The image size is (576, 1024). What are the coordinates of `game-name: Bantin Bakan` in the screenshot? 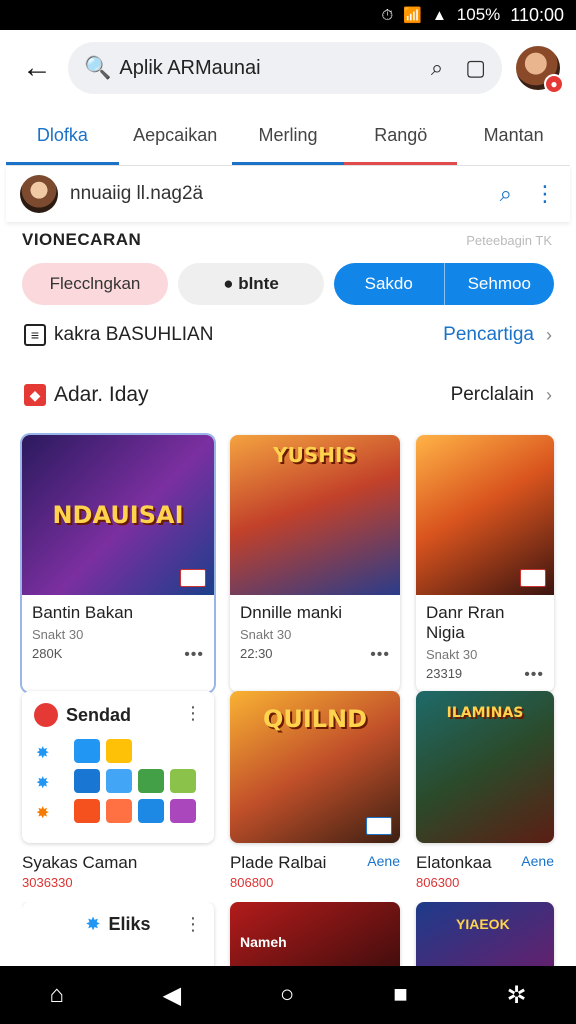 It's located at (83, 612).